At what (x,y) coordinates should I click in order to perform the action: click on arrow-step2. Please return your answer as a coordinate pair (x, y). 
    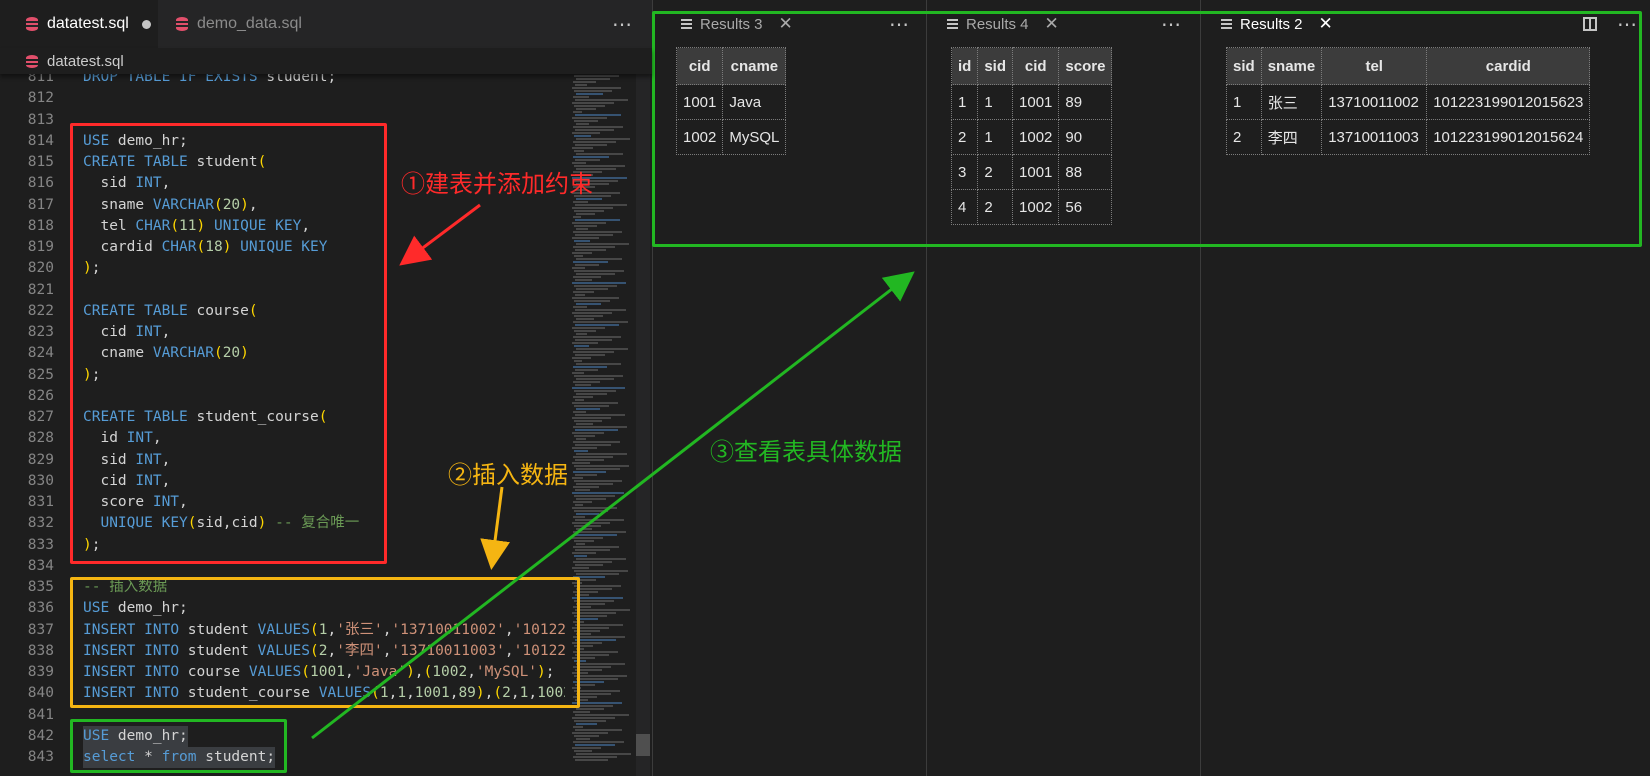
    Looking at the image, I should click on (495, 528).